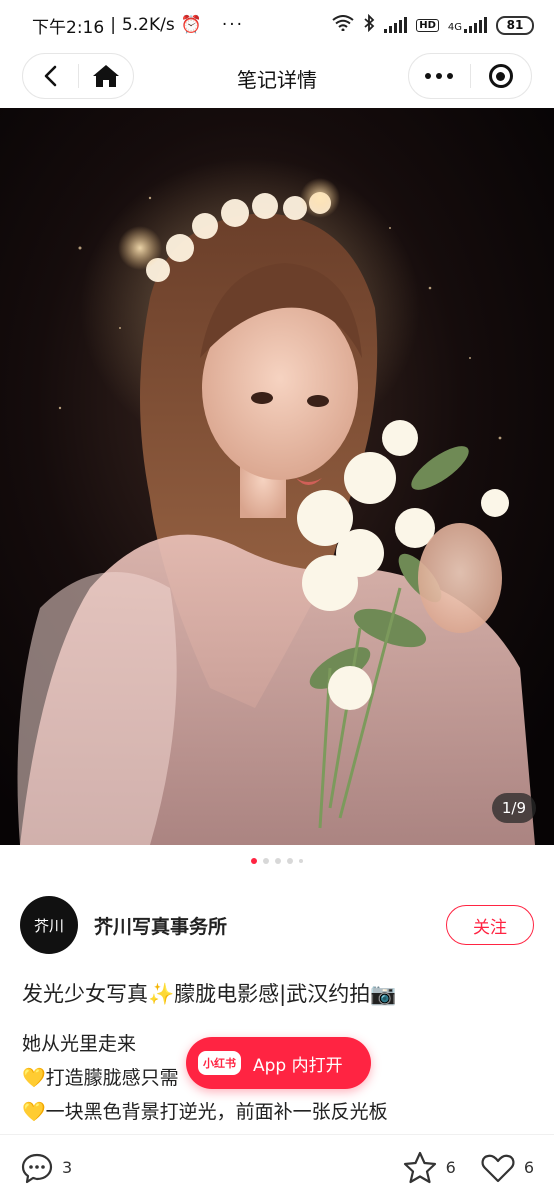  I want to click on avatar-text: 芥川, so click(48, 925).